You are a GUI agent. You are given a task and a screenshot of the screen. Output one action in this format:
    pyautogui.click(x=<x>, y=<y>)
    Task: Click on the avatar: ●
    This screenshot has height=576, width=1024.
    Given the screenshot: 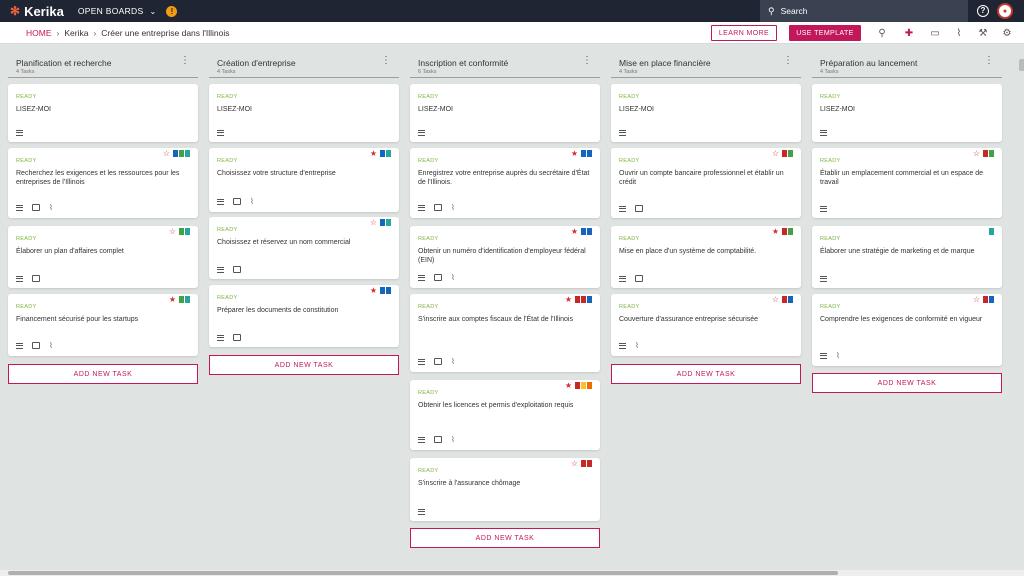 What is the action you would take?
    pyautogui.click(x=1005, y=11)
    